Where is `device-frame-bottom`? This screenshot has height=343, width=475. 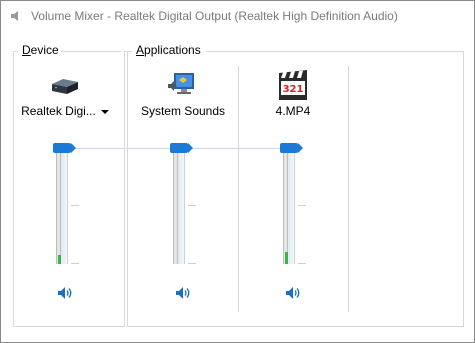
device-frame-bottom is located at coordinates (69, 326).